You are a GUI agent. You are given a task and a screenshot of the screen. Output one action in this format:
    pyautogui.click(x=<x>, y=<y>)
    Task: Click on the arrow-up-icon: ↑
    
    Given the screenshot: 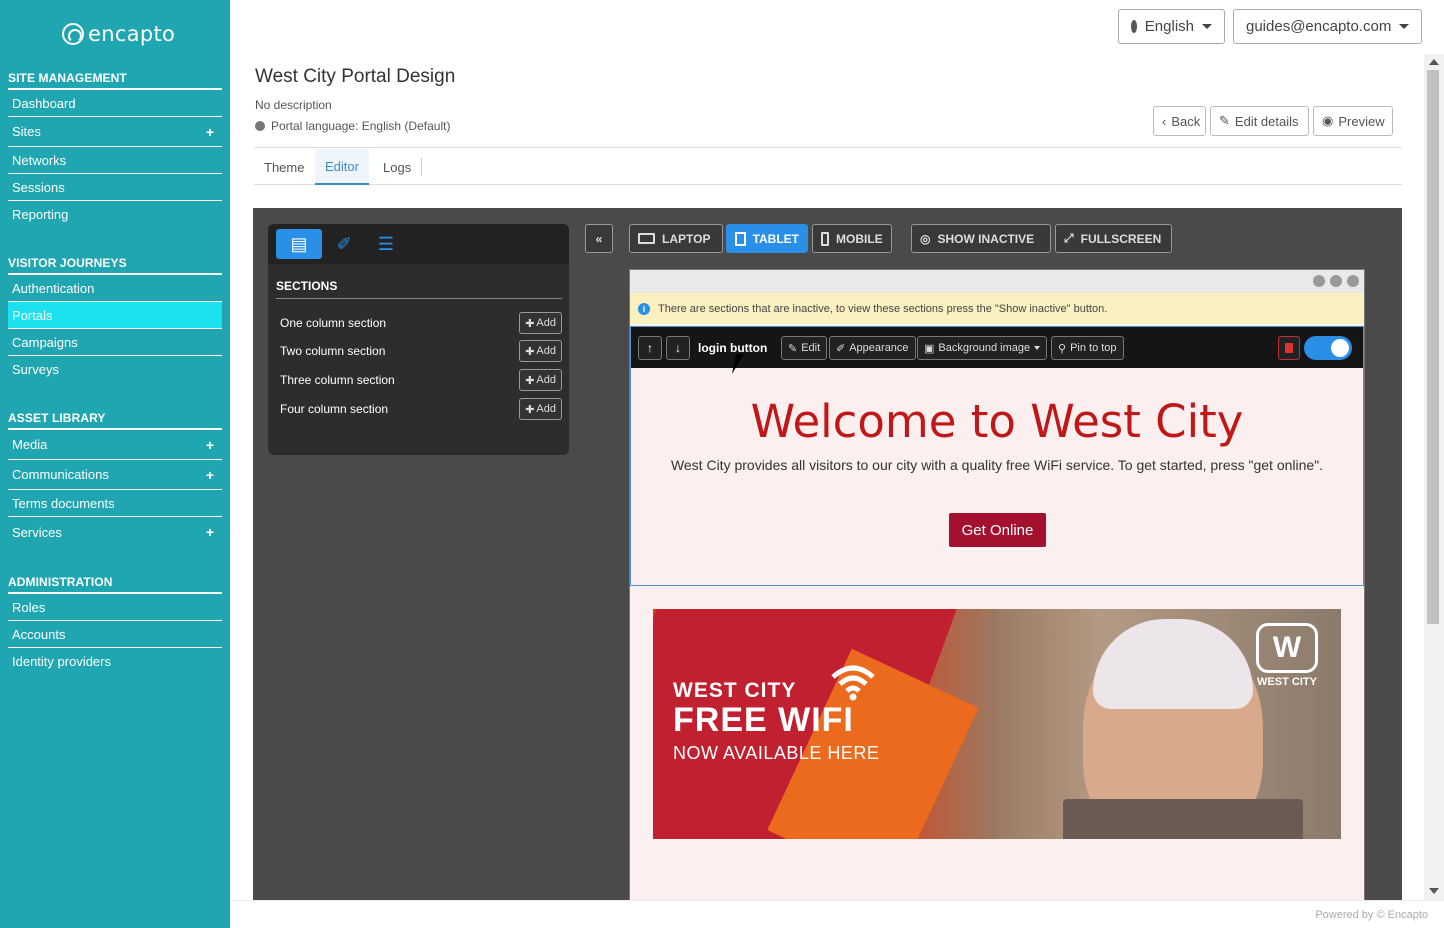 What is the action you would take?
    pyautogui.click(x=650, y=348)
    